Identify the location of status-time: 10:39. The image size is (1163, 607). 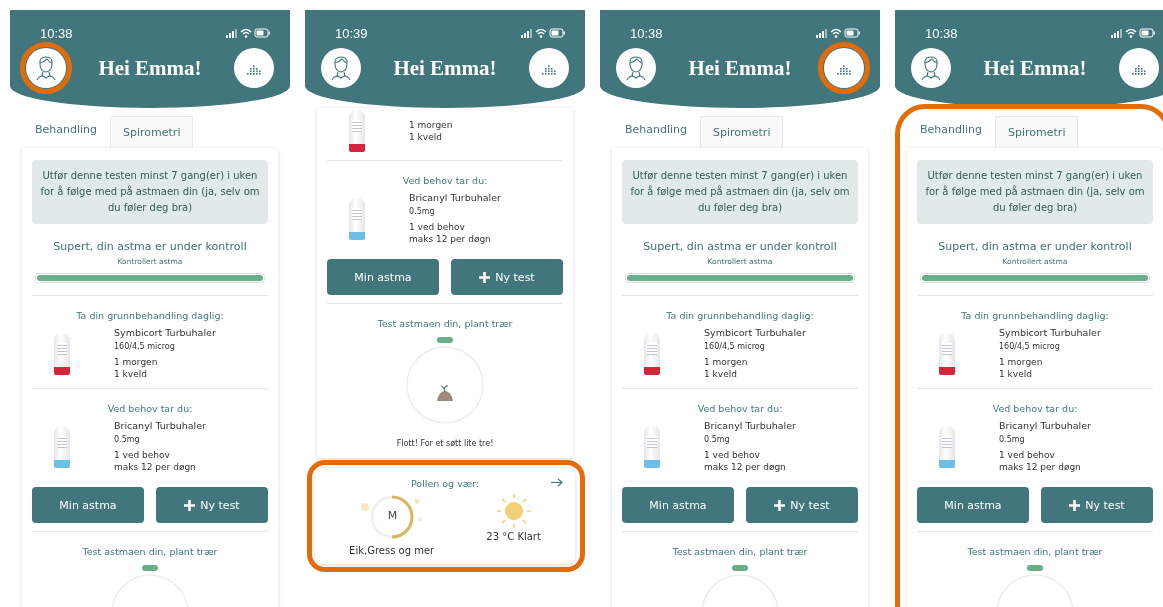
(351, 33).